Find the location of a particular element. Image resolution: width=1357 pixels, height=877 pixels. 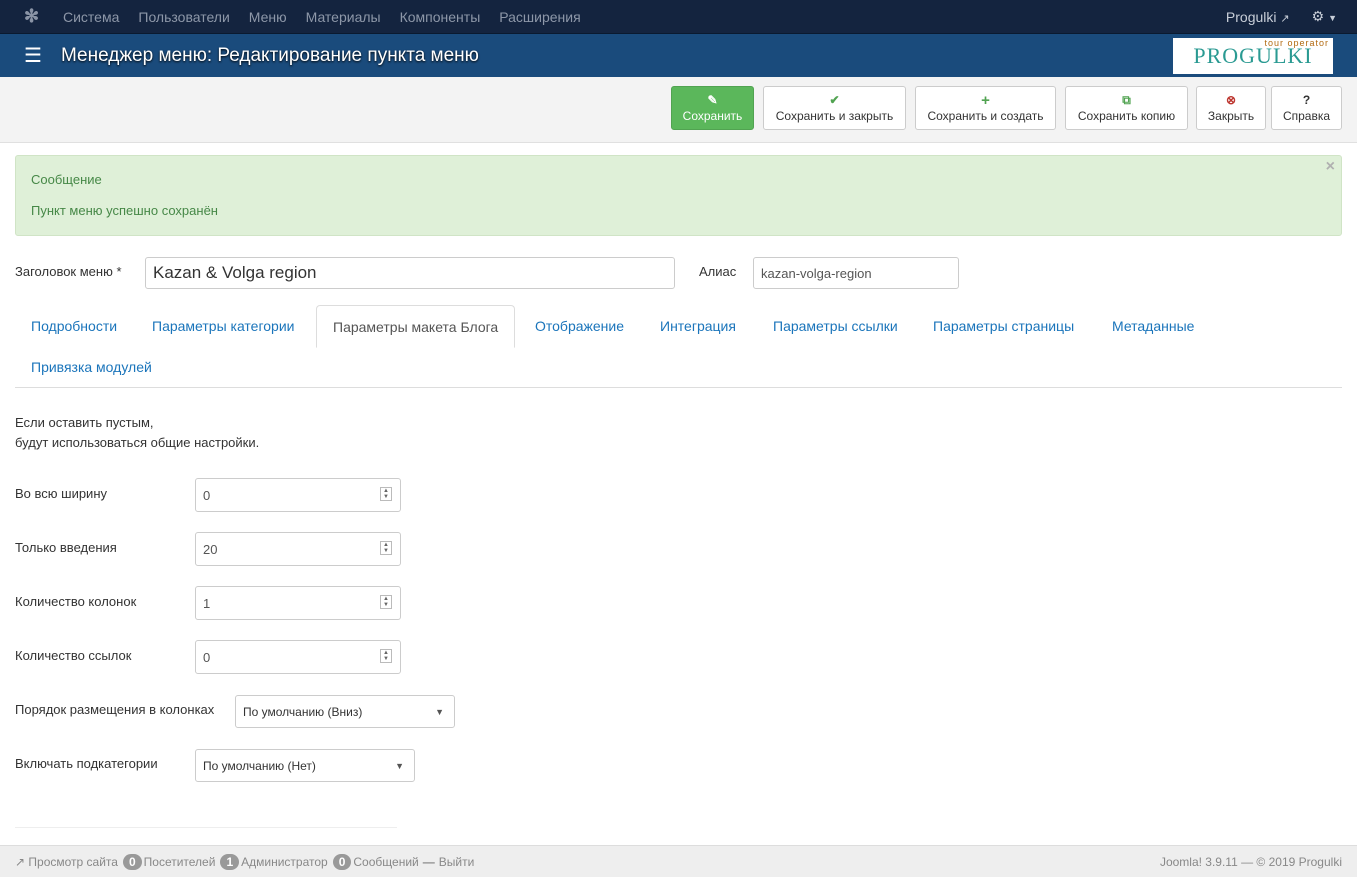

alert-message: Пункт меню успешно сохранён is located at coordinates (124, 210).